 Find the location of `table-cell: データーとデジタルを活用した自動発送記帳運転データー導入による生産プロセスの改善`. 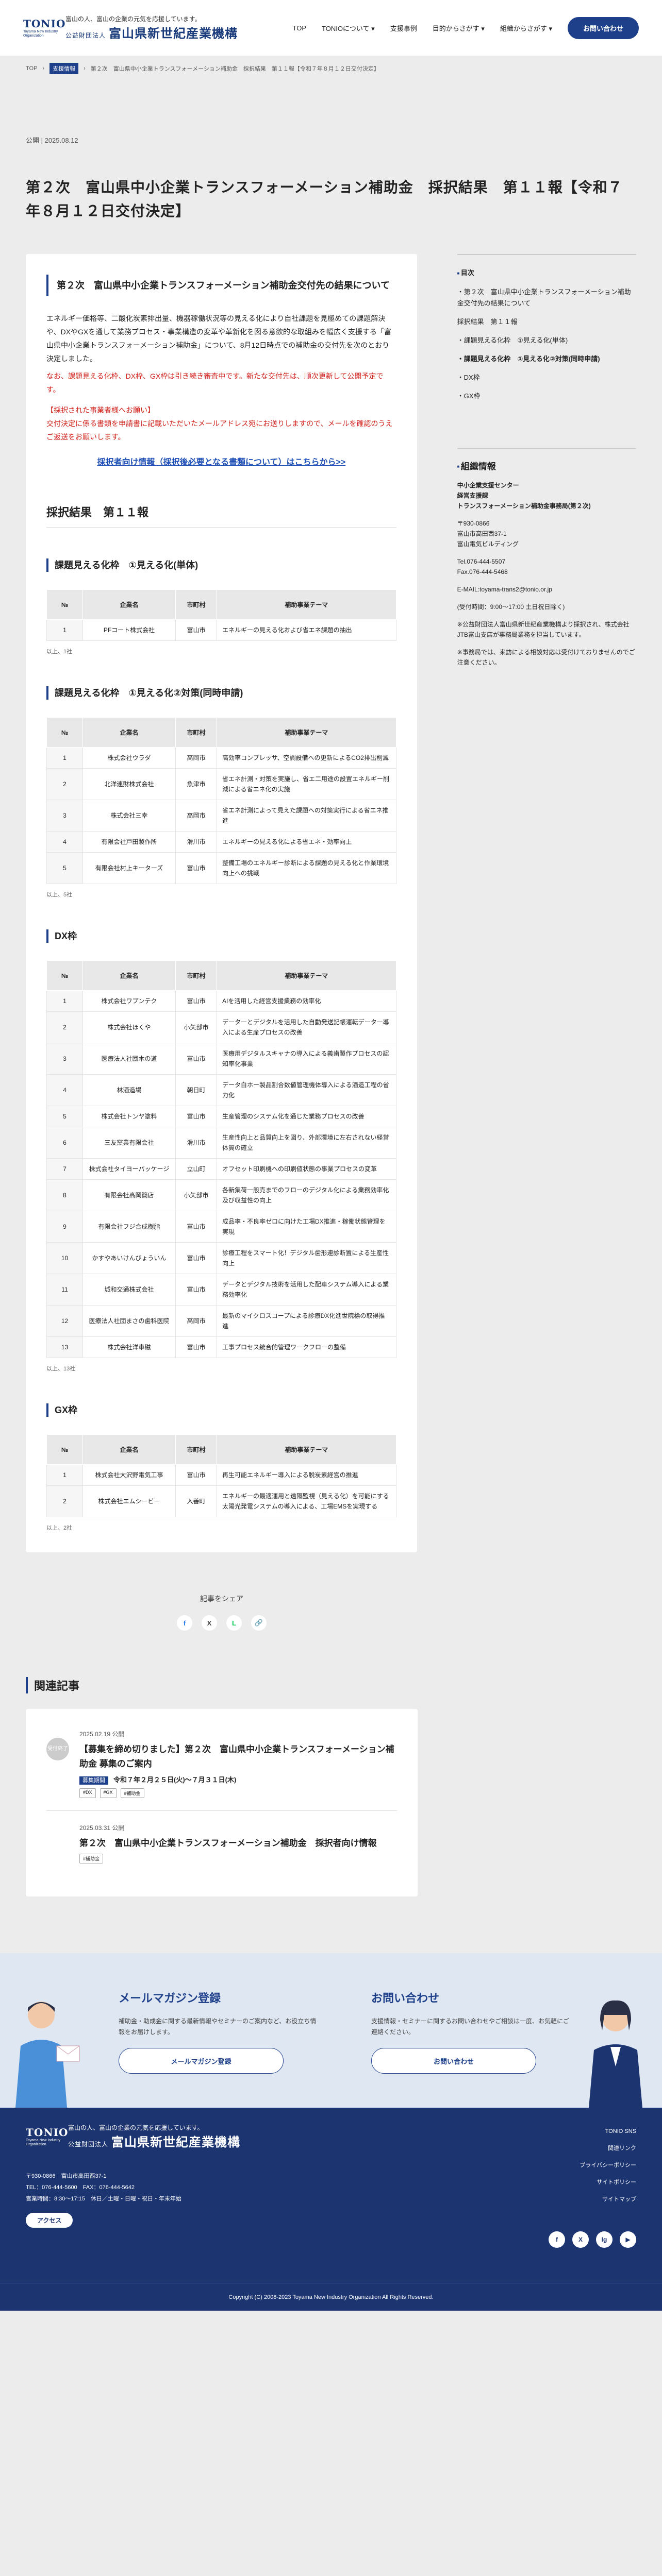

table-cell: データーとデジタルを活用した自動発送記帳運転データー導入による生産プロセスの改善 is located at coordinates (306, 1027).